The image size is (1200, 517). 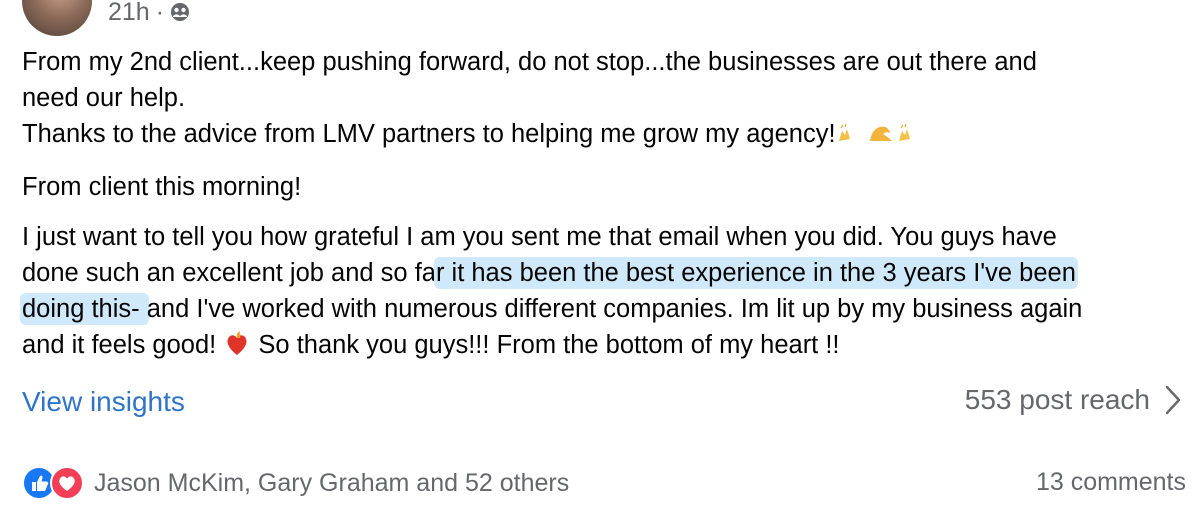 I want to click on view-insights-link: View insights, so click(x=103, y=402).